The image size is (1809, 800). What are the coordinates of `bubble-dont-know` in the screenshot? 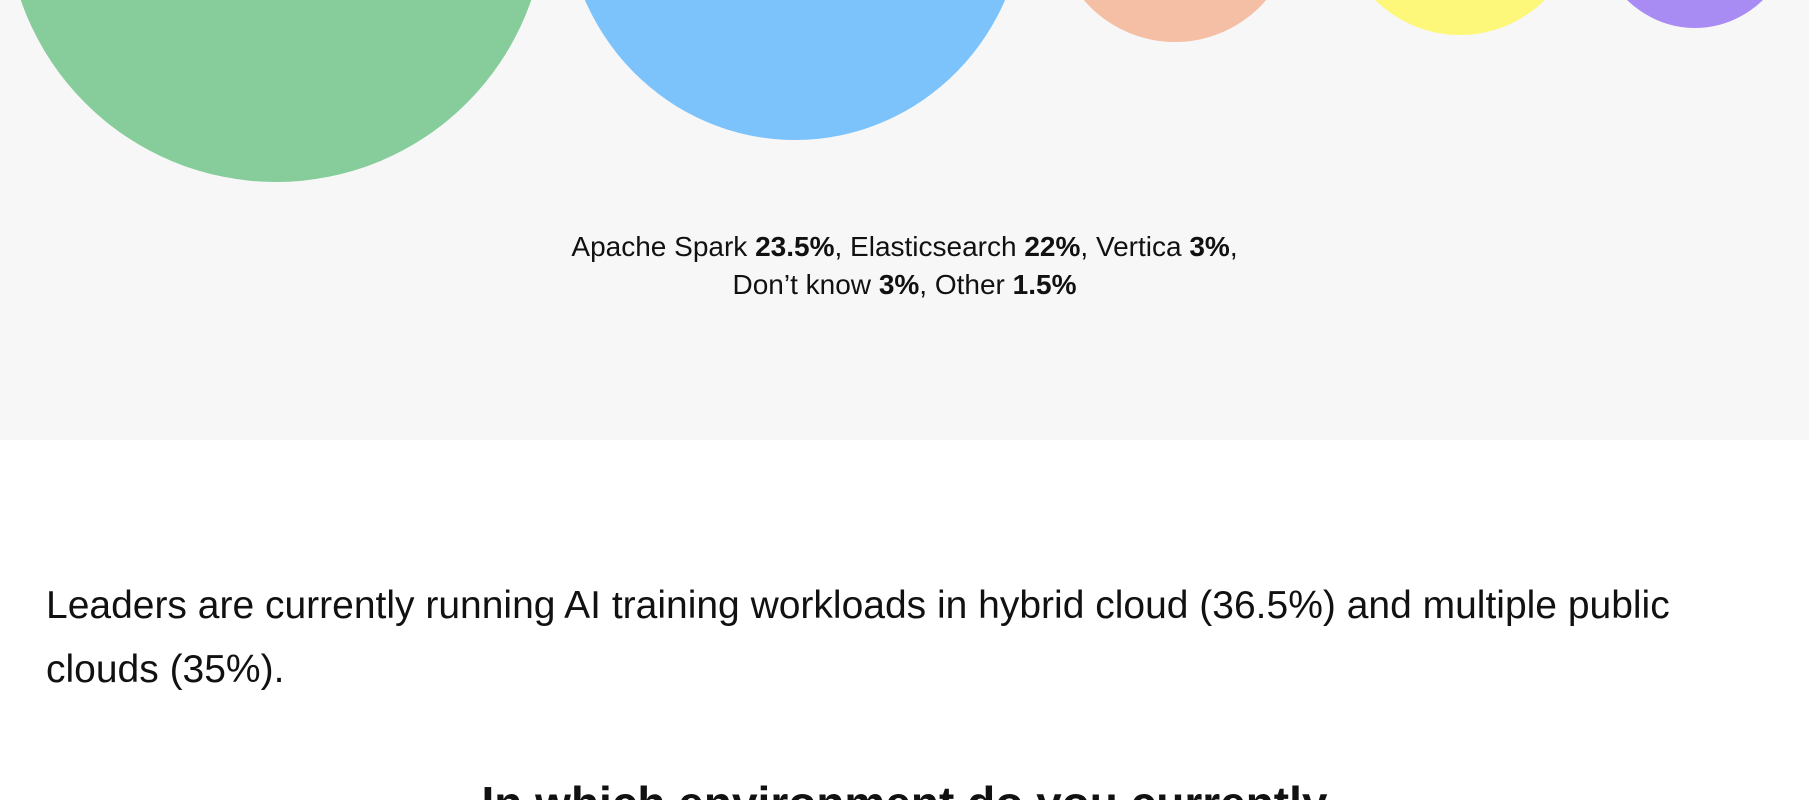 It's located at (1460, 17).